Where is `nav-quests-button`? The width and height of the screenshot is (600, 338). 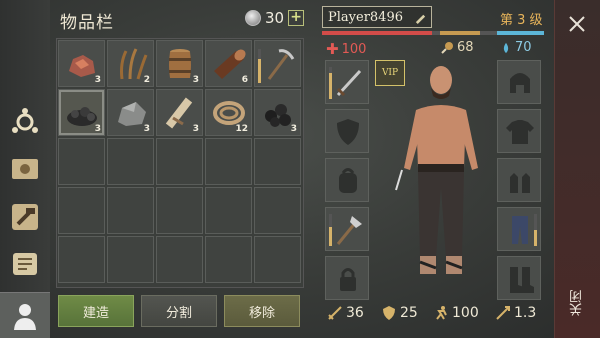 nav-quests-button is located at coordinates (25, 264).